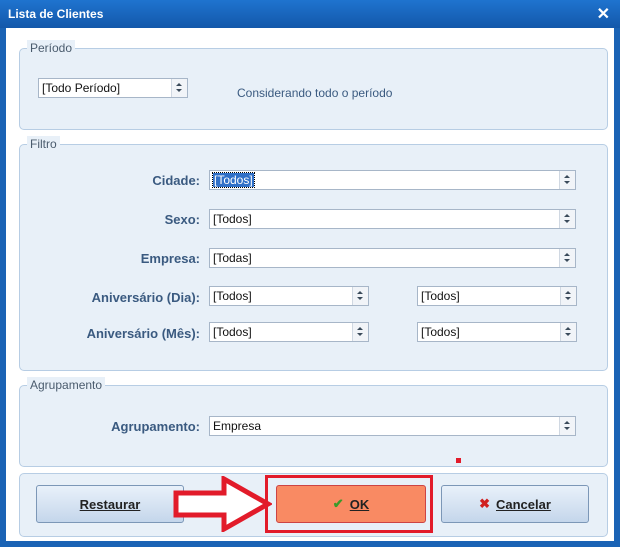 The height and width of the screenshot is (547, 620). I want to click on empresa-select-value: [Todas], so click(232, 258).